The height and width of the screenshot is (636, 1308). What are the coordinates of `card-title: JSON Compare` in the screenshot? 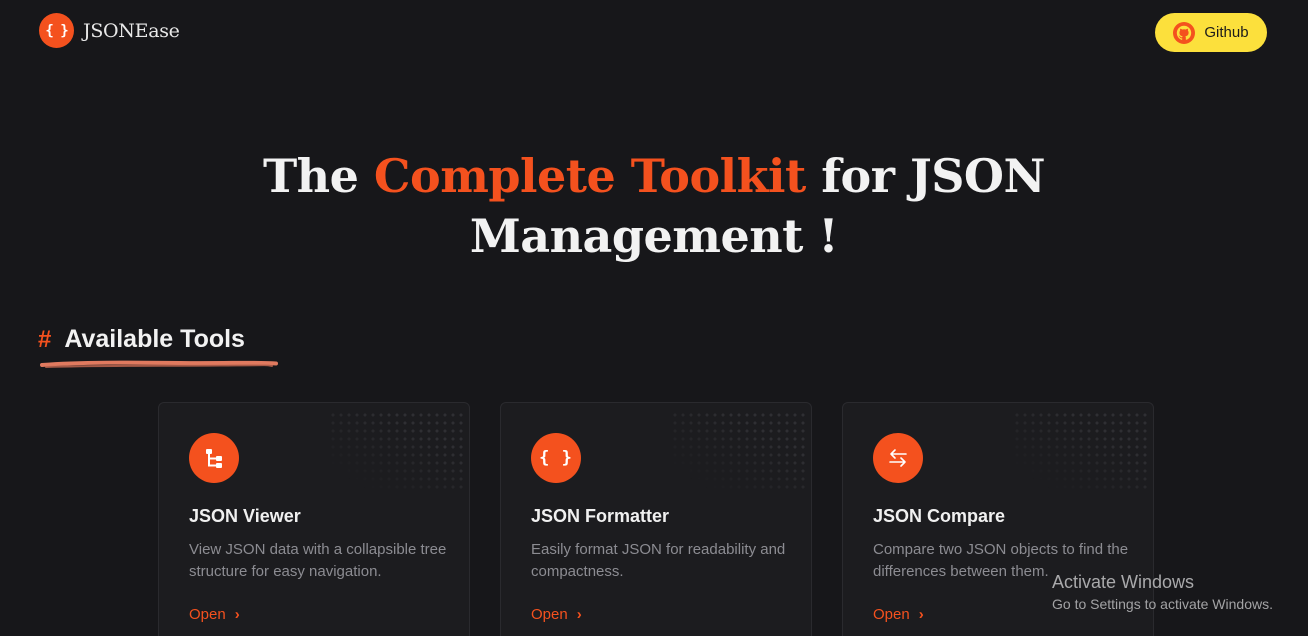 It's located at (939, 516).